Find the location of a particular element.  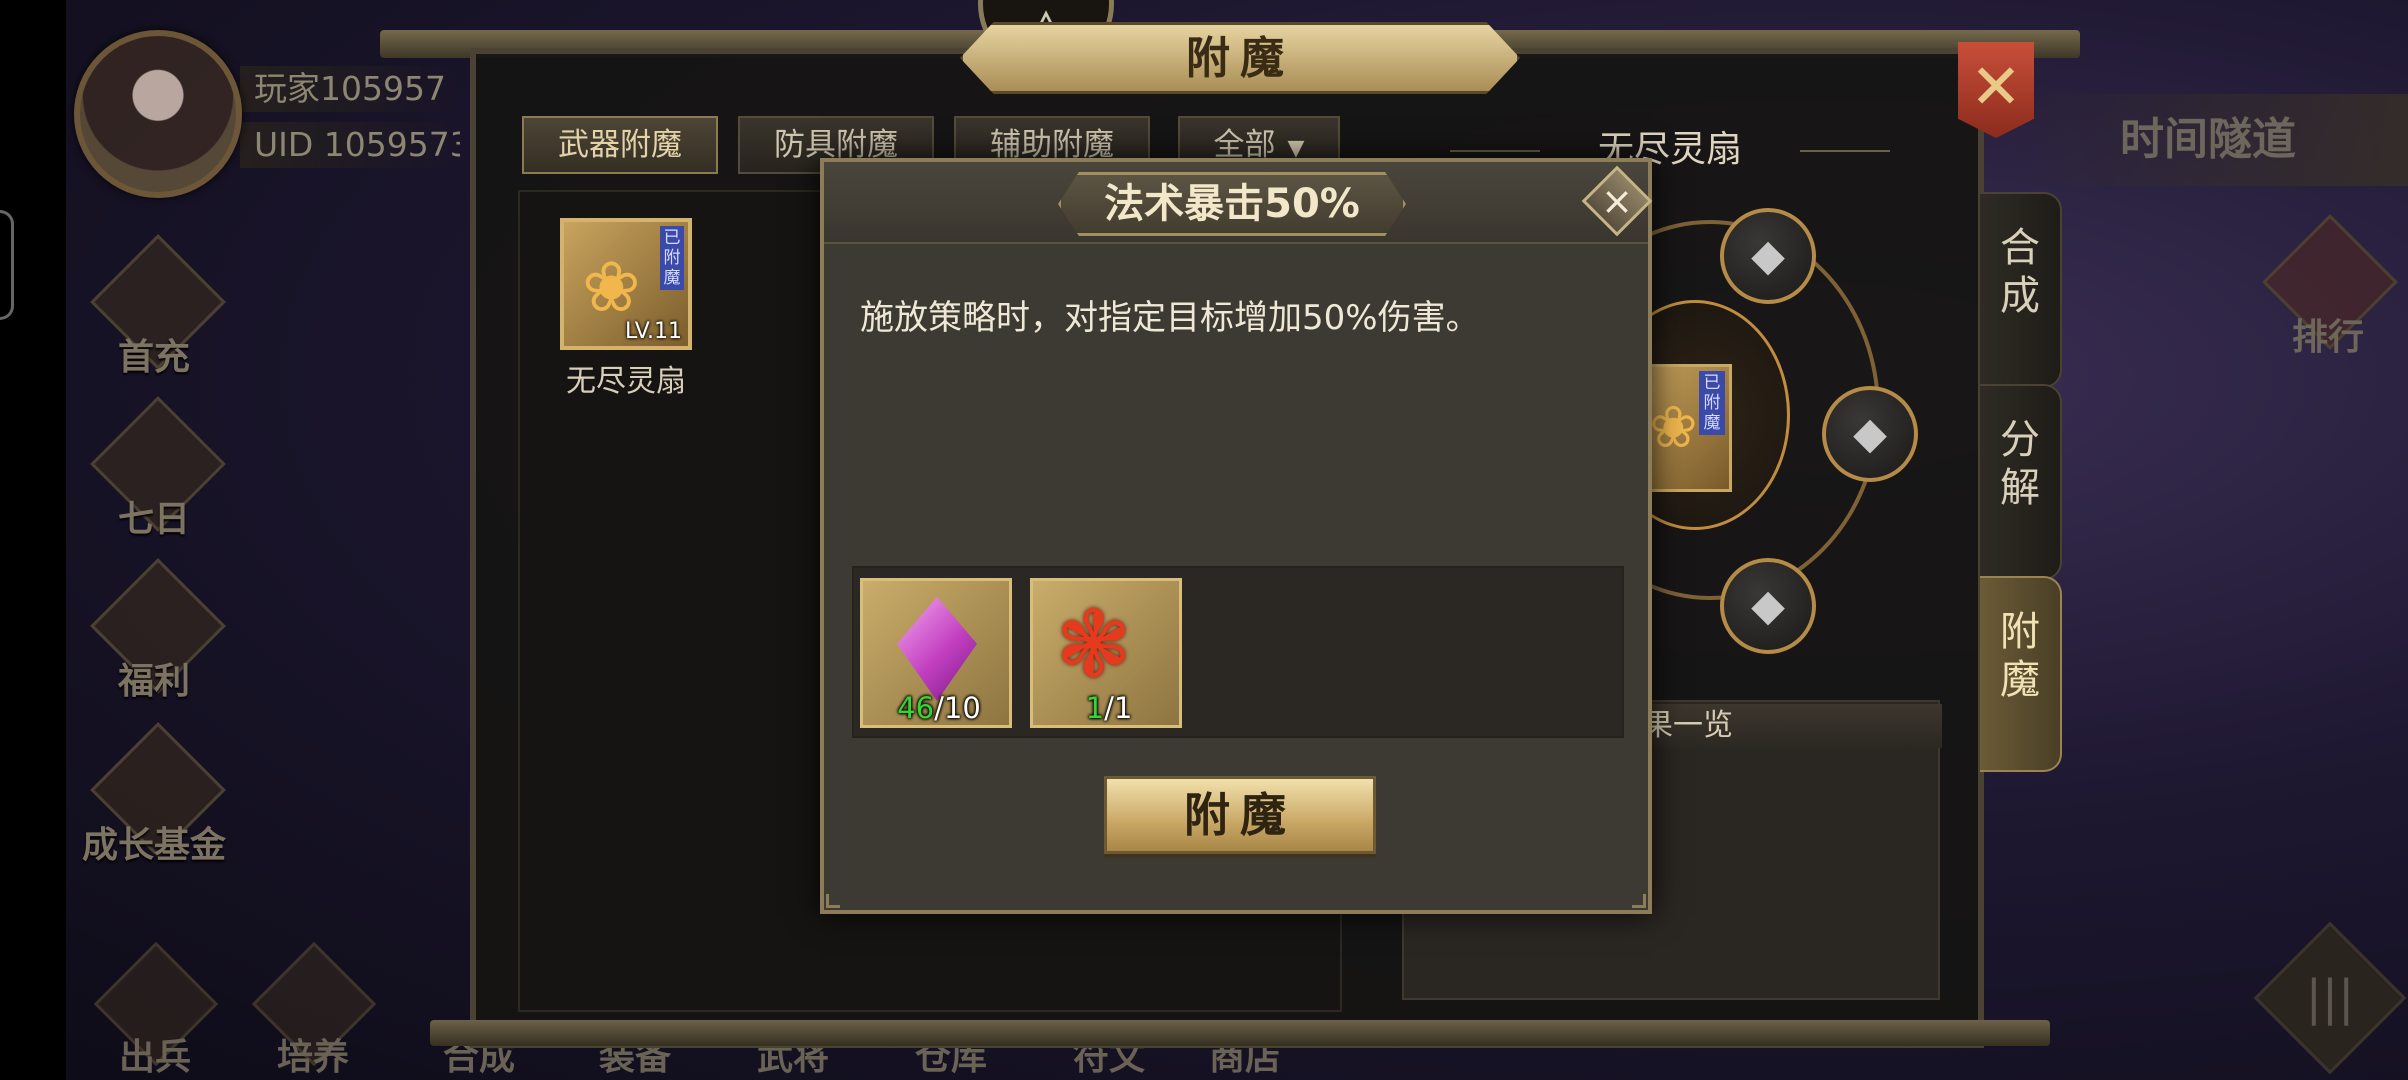

side-tab-craft: 合成 is located at coordinates (2021, 290).